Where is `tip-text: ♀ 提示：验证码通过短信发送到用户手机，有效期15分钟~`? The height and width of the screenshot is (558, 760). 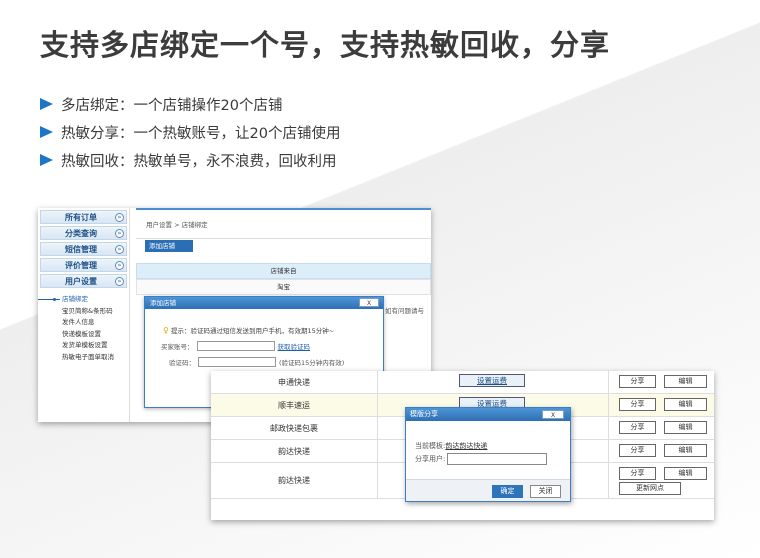 tip-text: ♀ 提示：验证码通过短信发送到用户手机，有效期15分钟~ is located at coordinates (248, 330).